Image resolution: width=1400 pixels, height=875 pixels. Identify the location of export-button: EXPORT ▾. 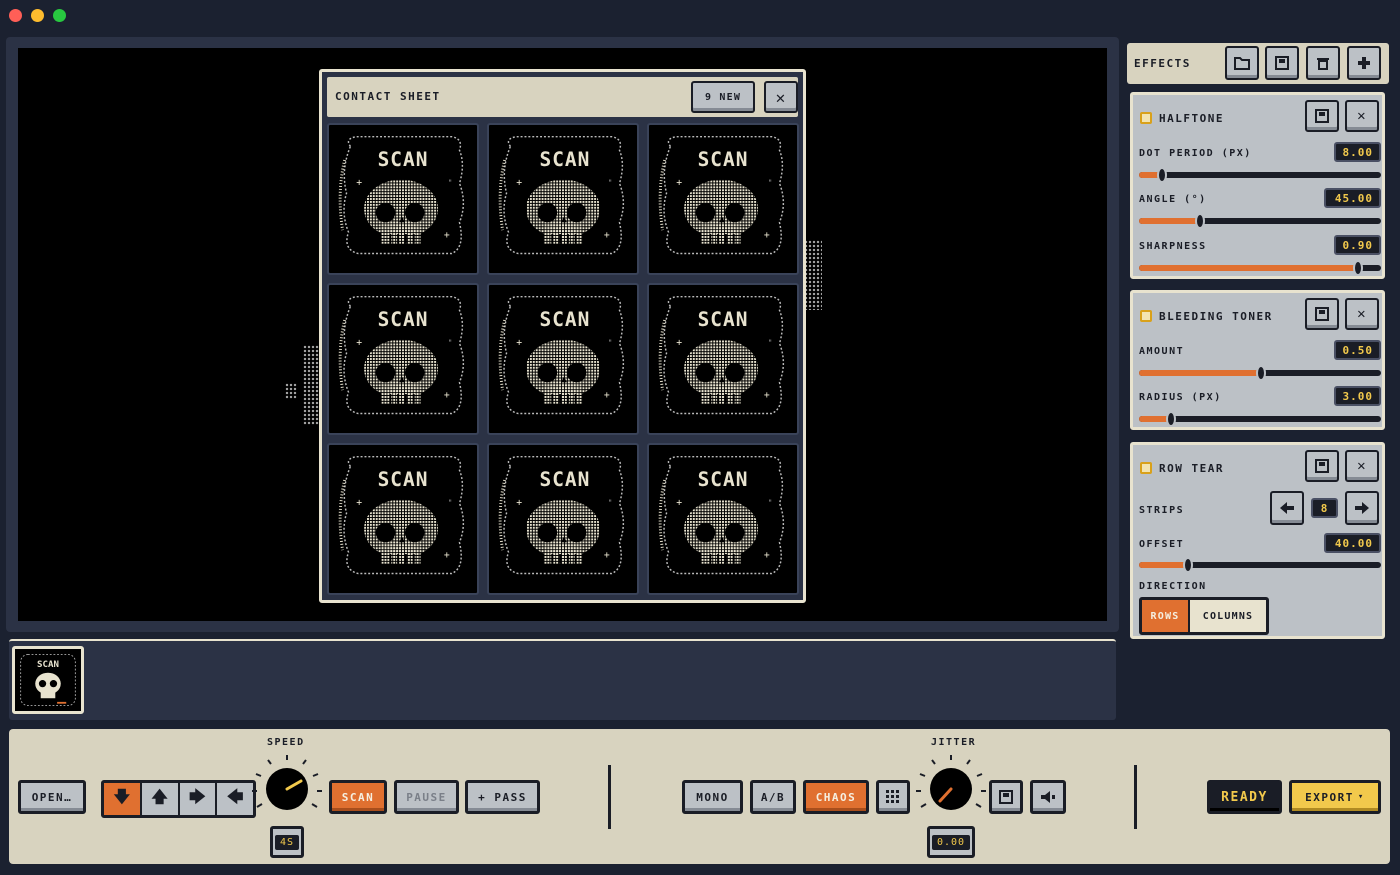
(1335, 797).